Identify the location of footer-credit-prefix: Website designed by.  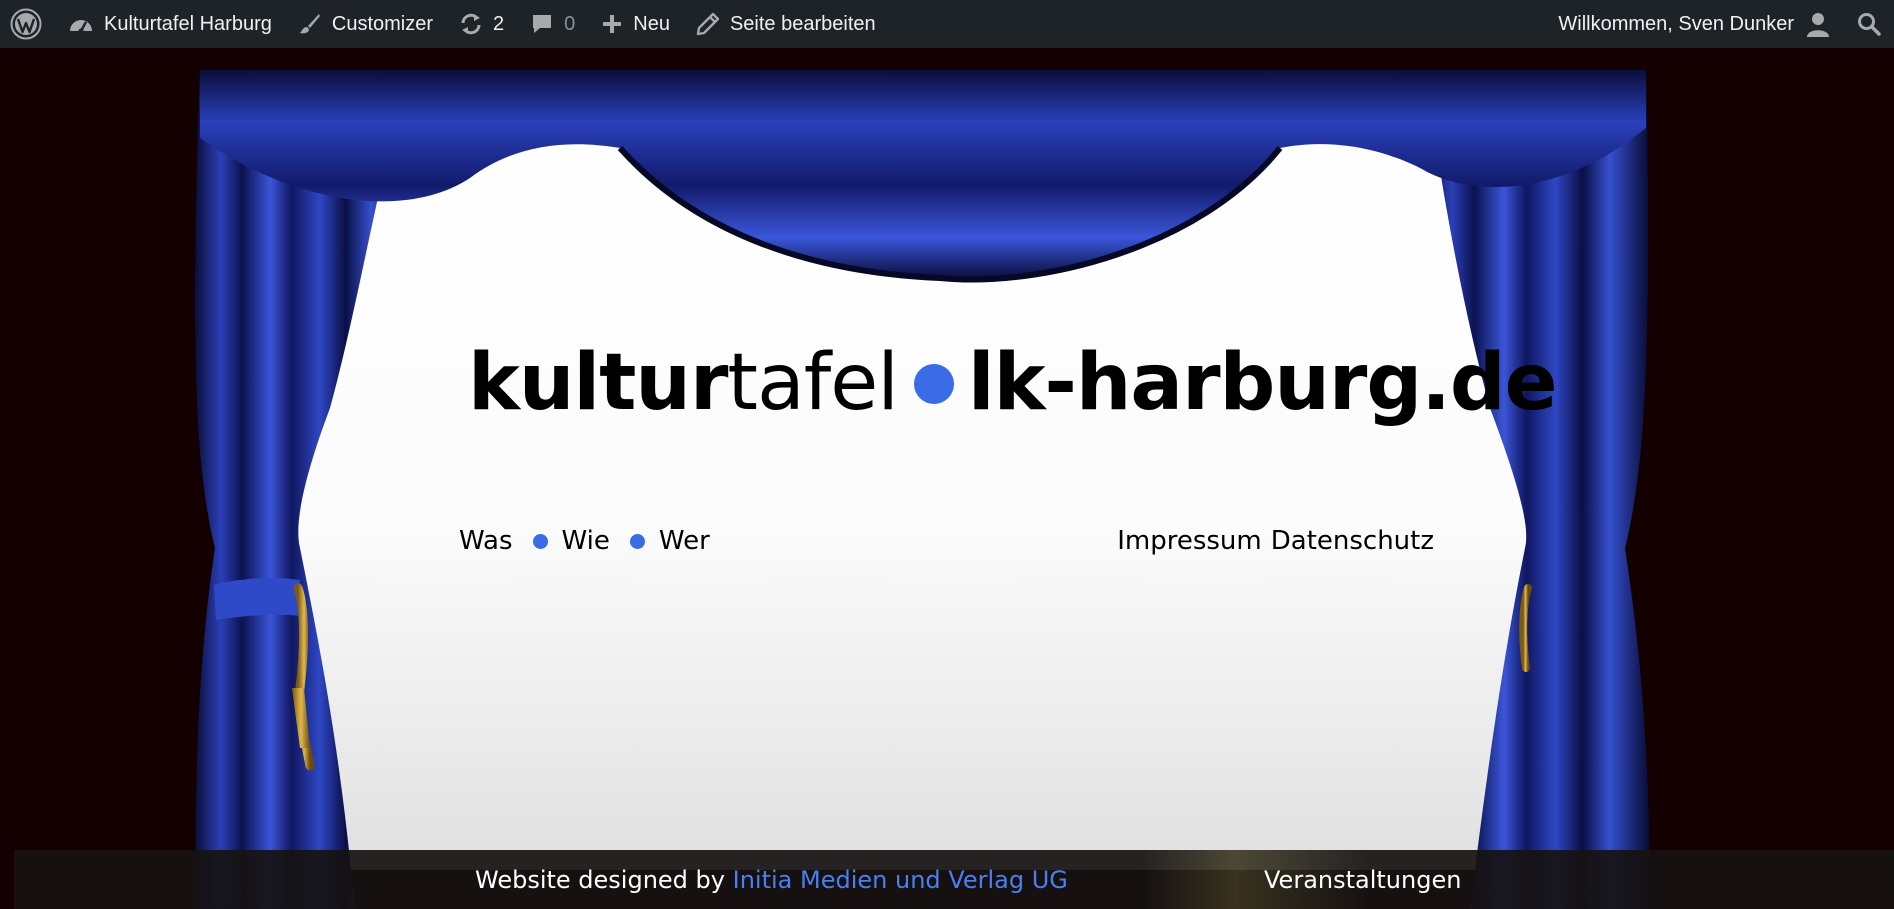
(600, 880).